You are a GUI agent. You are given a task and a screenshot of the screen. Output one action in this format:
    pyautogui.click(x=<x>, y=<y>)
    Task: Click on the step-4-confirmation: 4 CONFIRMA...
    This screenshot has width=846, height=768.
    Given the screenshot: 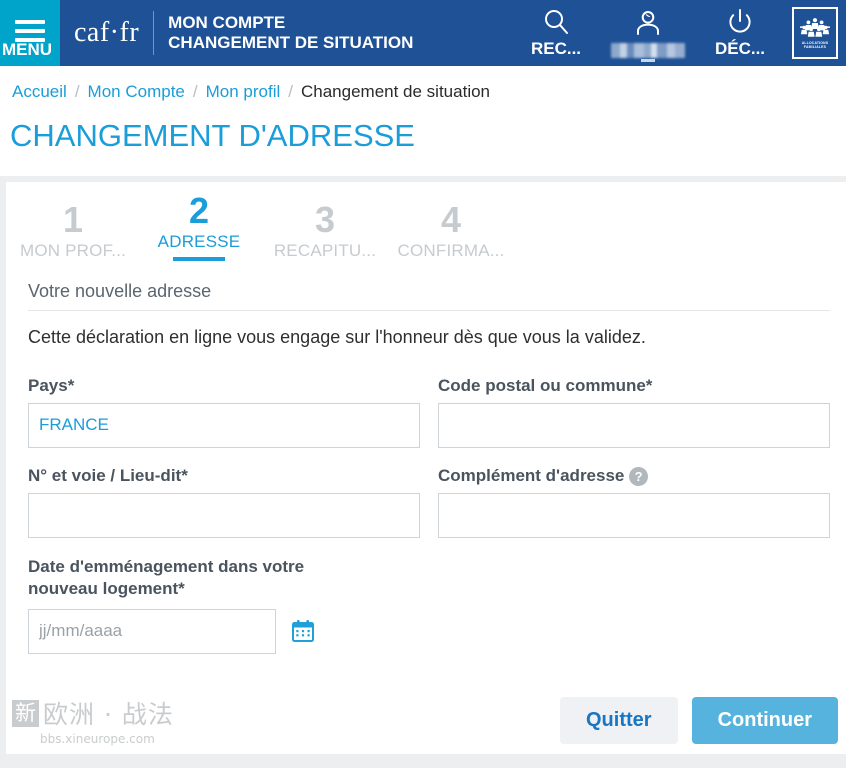 What is the action you would take?
    pyautogui.click(x=451, y=234)
    